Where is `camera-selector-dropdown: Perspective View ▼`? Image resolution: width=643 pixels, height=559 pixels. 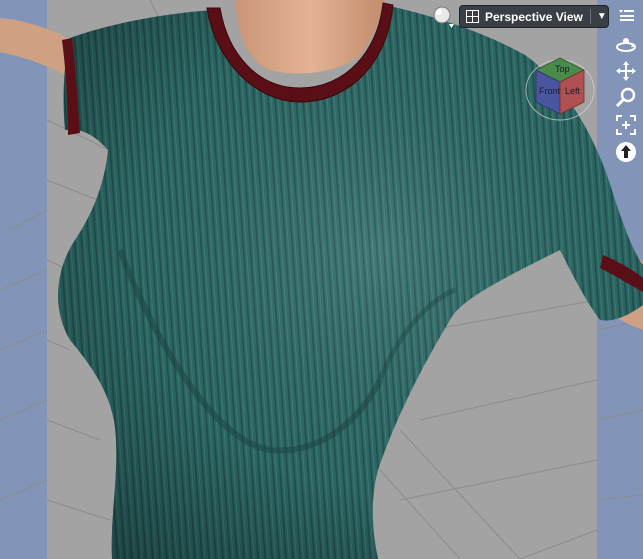 camera-selector-dropdown: Perspective View ▼ is located at coordinates (534, 16).